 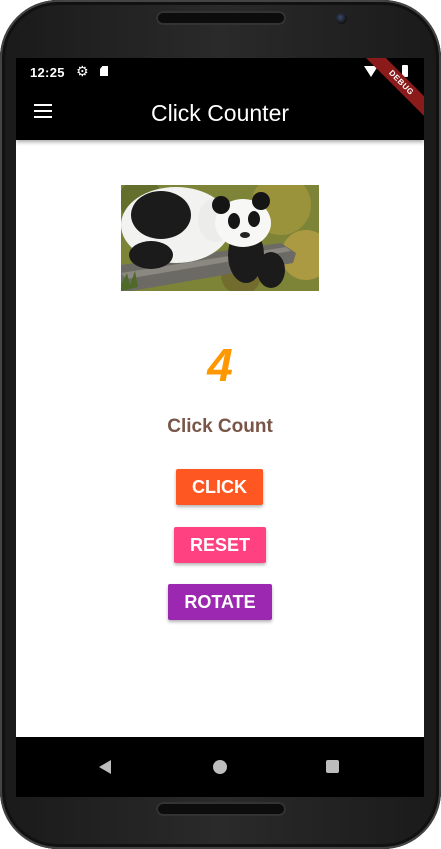 I want to click on panda-image, so click(x=220, y=238).